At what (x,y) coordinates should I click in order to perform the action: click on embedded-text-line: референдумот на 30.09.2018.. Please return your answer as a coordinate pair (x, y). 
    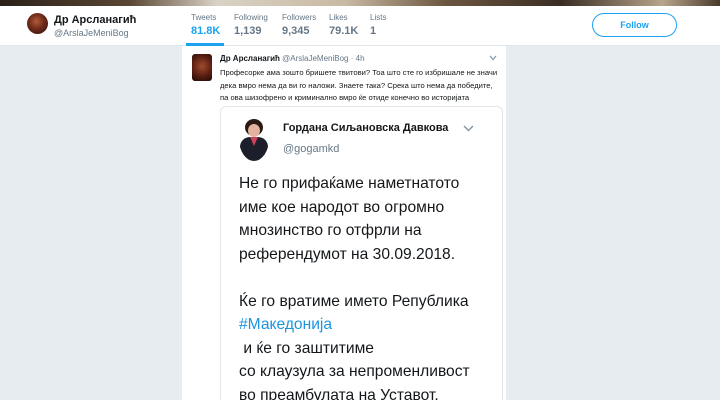
    Looking at the image, I should click on (347, 254).